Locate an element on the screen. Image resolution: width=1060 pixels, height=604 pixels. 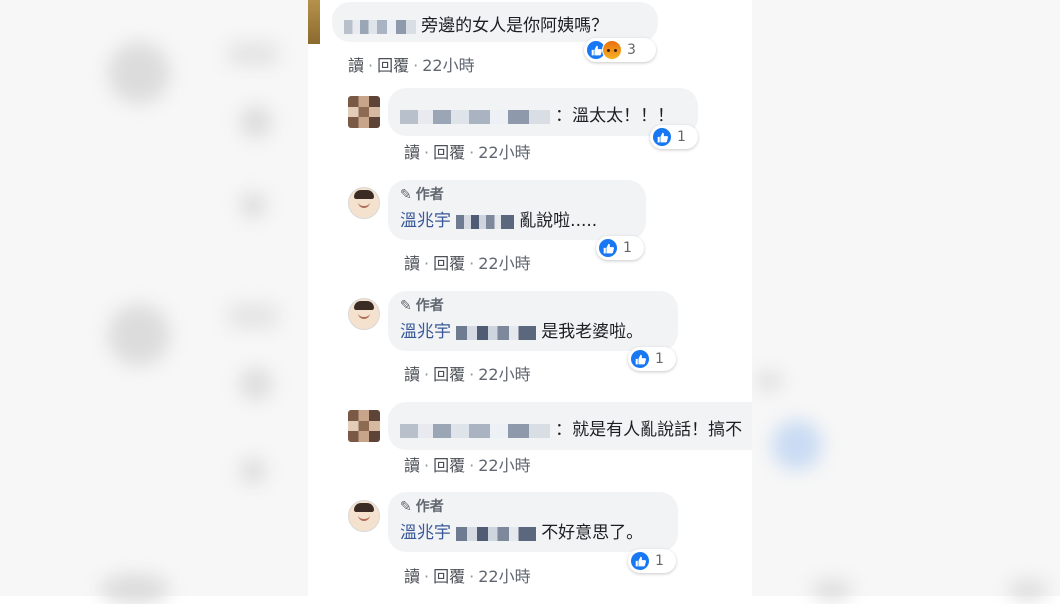
comment-bubble: 旁邊的女人是你阿姨嗎？ is located at coordinates (495, 22).